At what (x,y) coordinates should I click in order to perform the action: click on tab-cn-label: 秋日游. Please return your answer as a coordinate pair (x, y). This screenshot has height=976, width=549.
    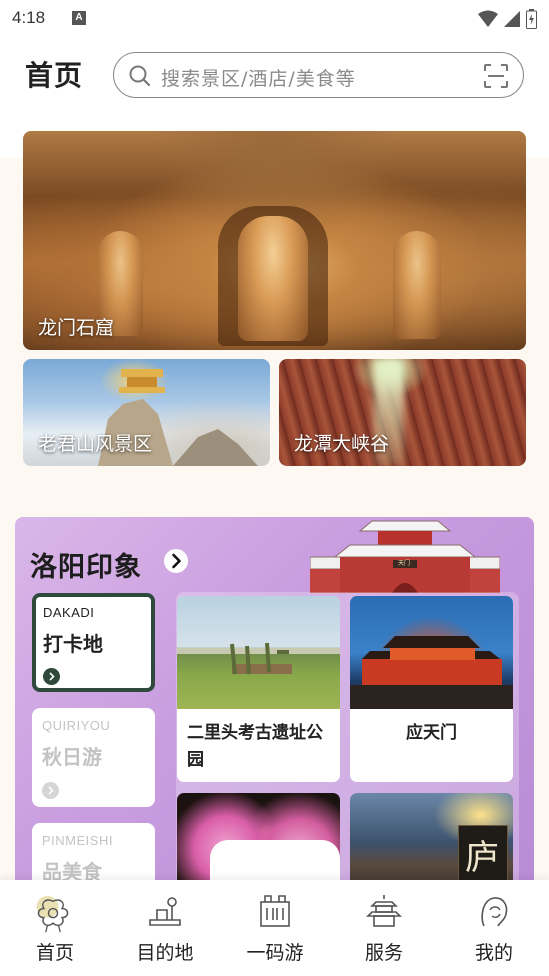
    Looking at the image, I should click on (72, 757).